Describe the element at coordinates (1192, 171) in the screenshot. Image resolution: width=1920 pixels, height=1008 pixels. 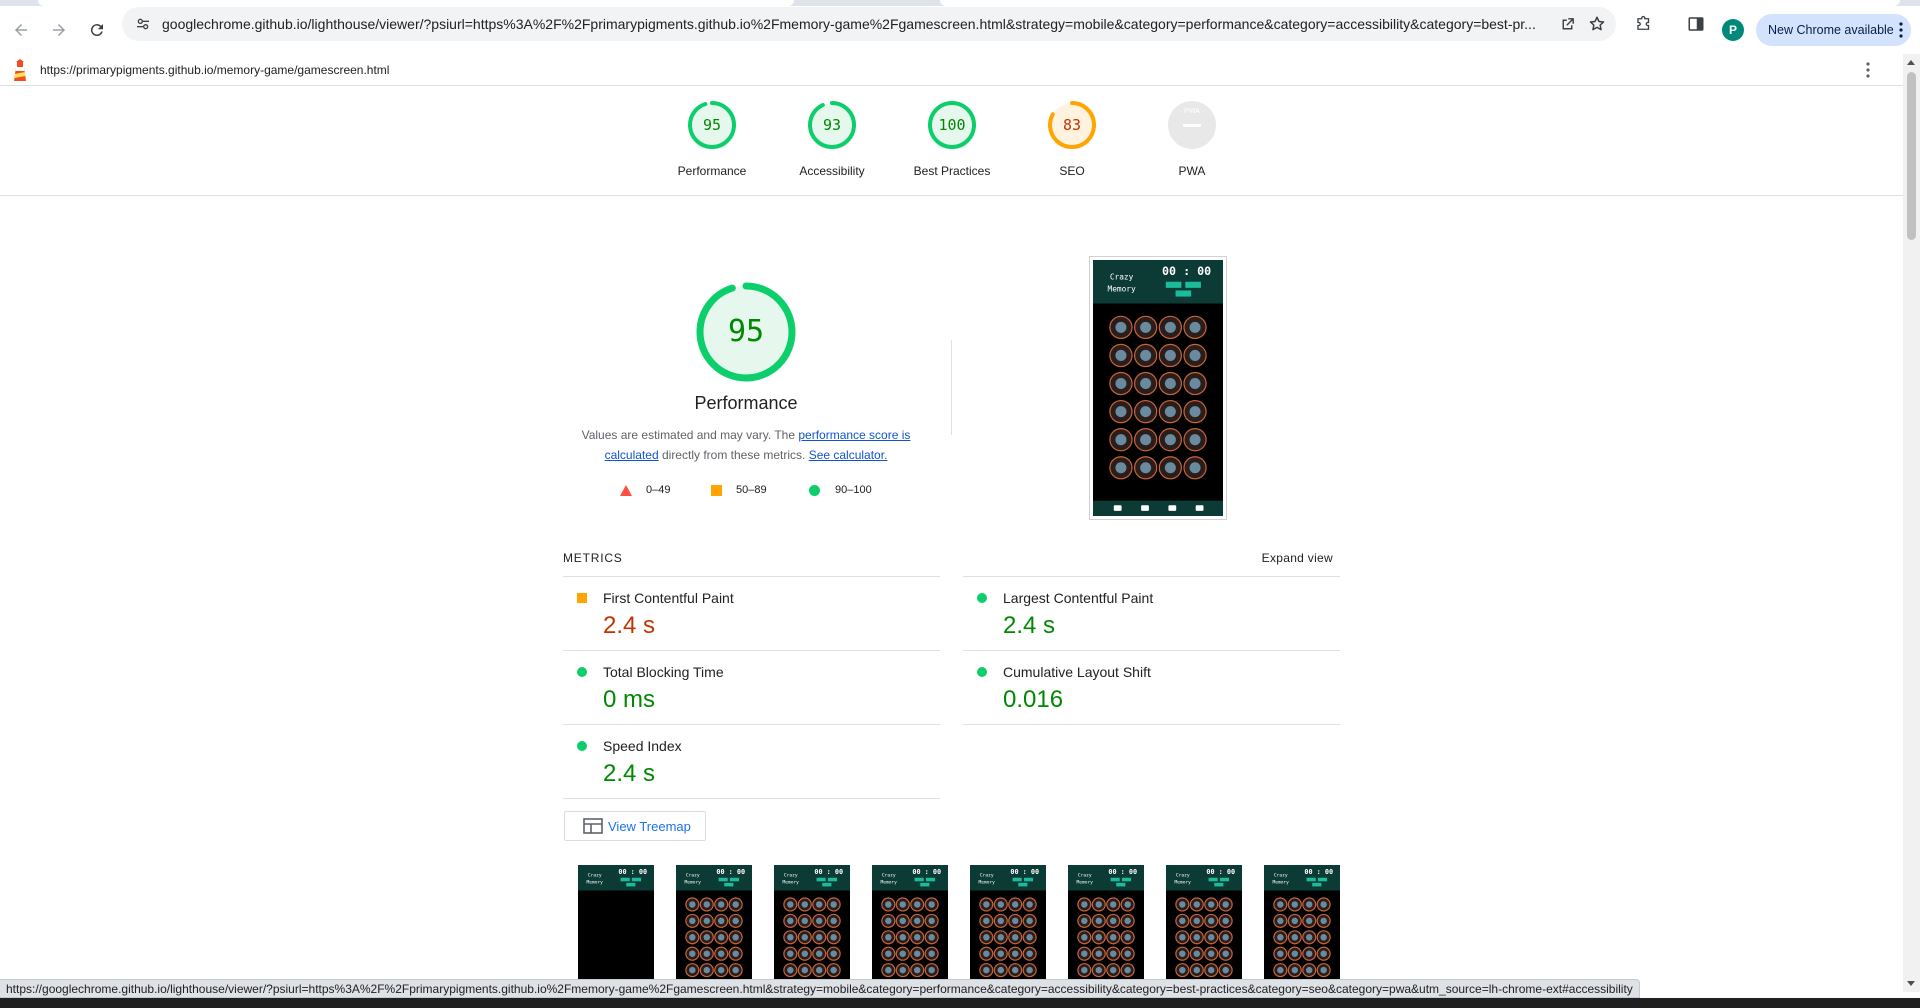
I see `gauge-label: PWA` at that location.